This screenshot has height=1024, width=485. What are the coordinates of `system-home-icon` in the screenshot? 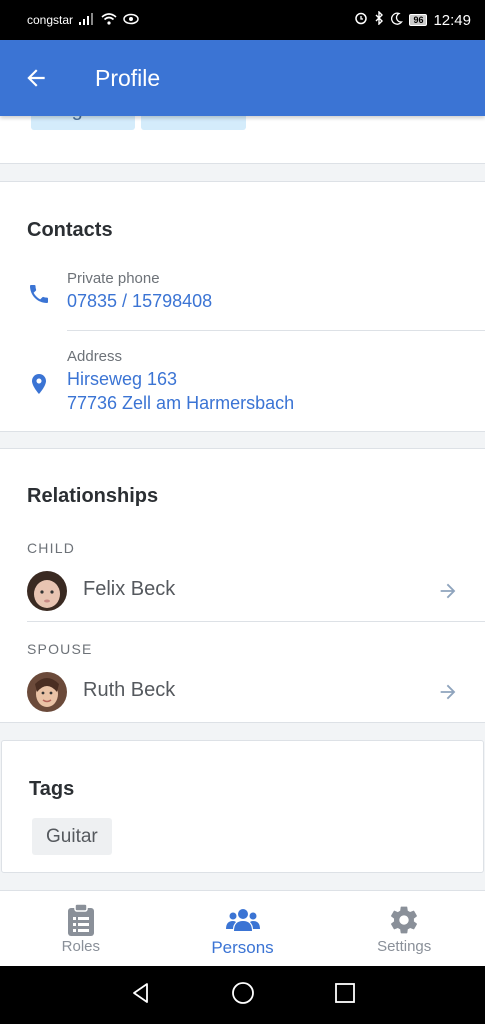 It's located at (243, 995).